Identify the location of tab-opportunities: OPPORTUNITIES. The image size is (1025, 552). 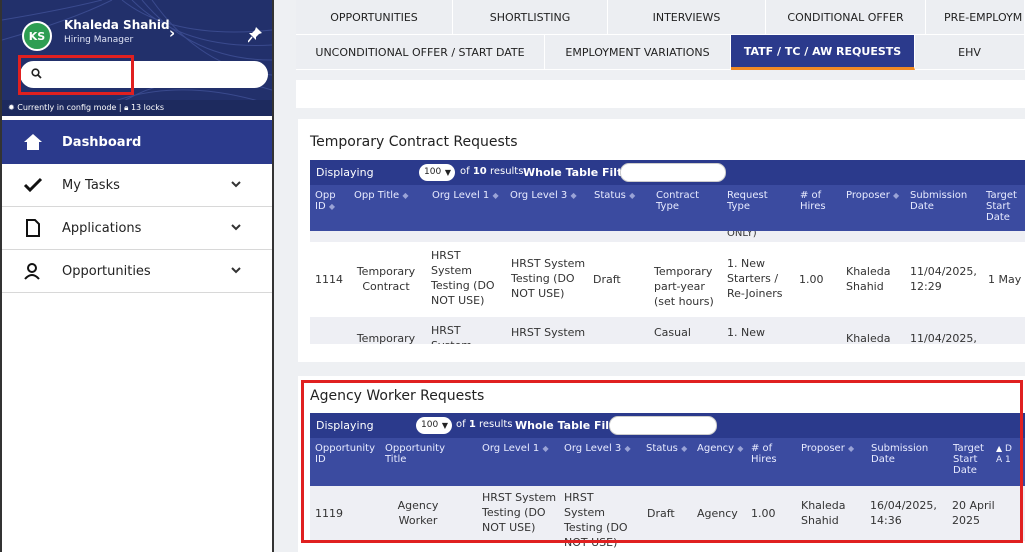
(374, 17).